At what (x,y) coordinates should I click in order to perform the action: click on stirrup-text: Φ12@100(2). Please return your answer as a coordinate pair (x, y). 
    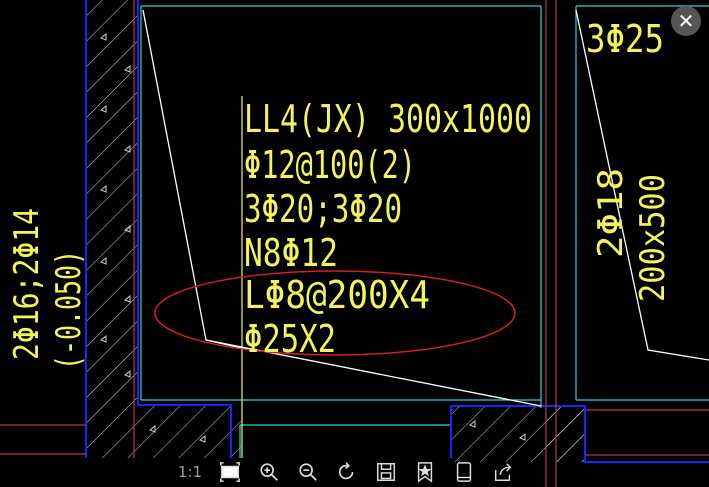
    Looking at the image, I should click on (330, 165).